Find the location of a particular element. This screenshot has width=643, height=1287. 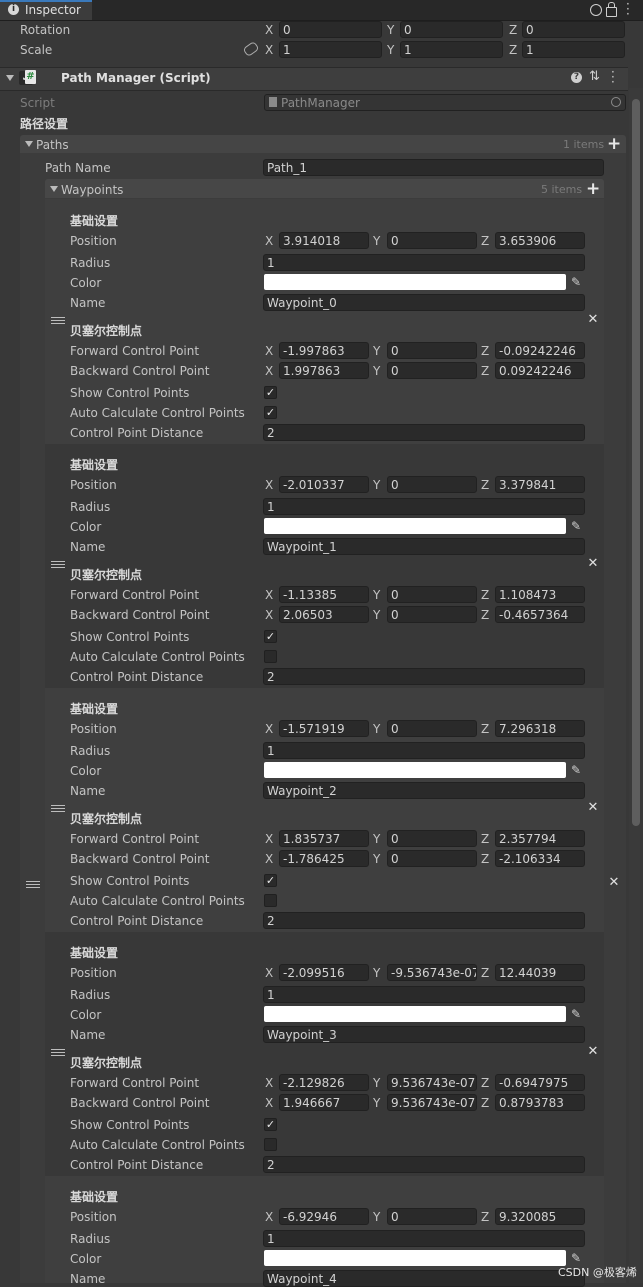

scale-z-field: 1 is located at coordinates (573, 49).